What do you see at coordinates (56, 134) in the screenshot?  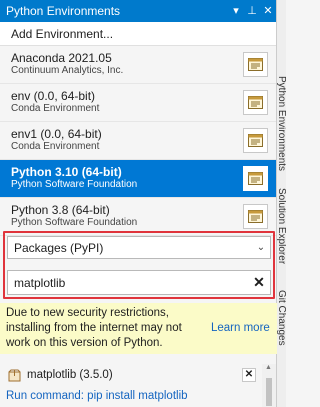 I see `environment-name: env1 (0.0, 64-bit)` at bounding box center [56, 134].